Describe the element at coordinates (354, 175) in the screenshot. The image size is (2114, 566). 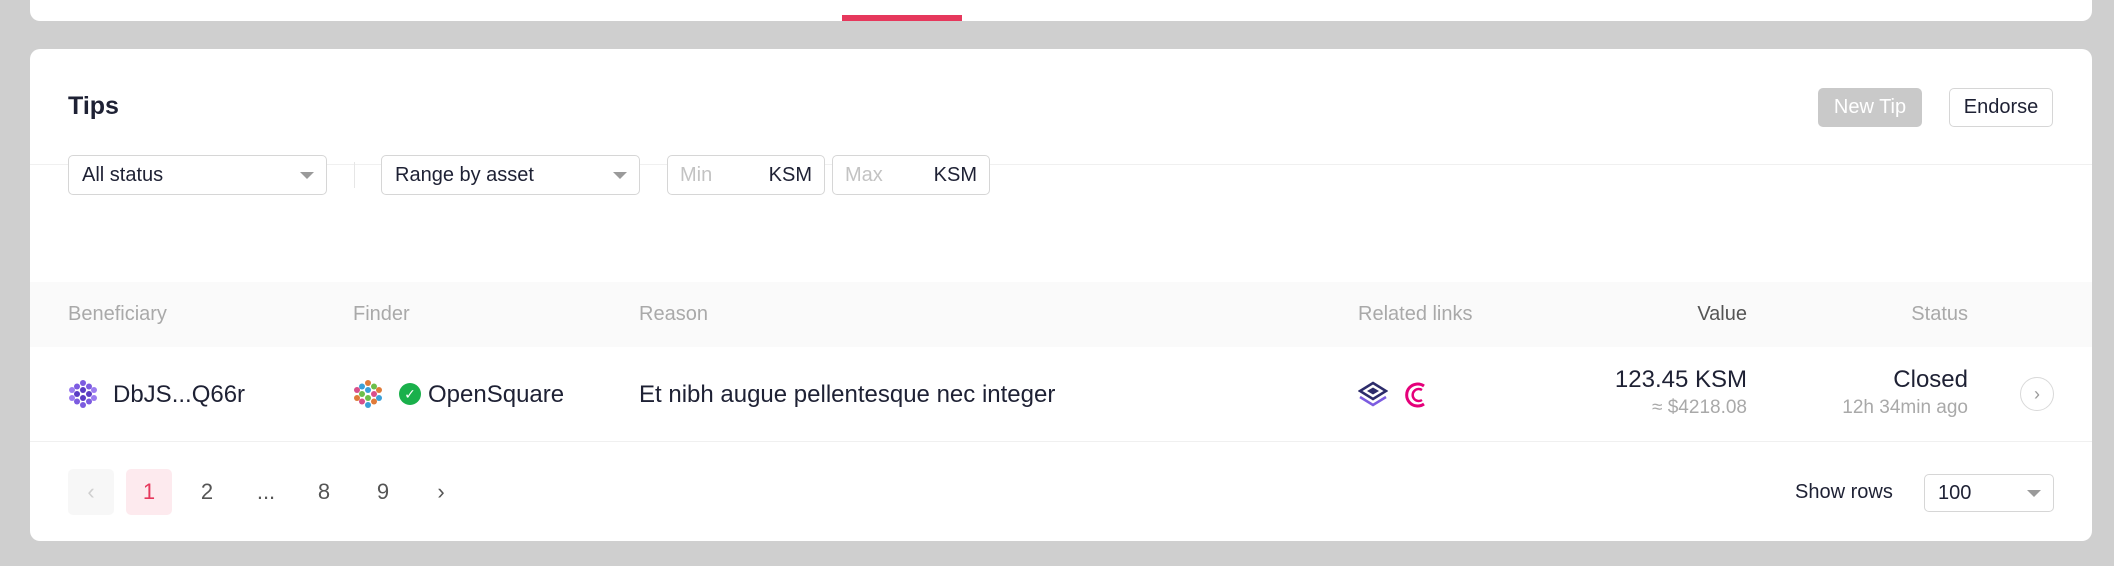
I see `filter-divider` at that location.